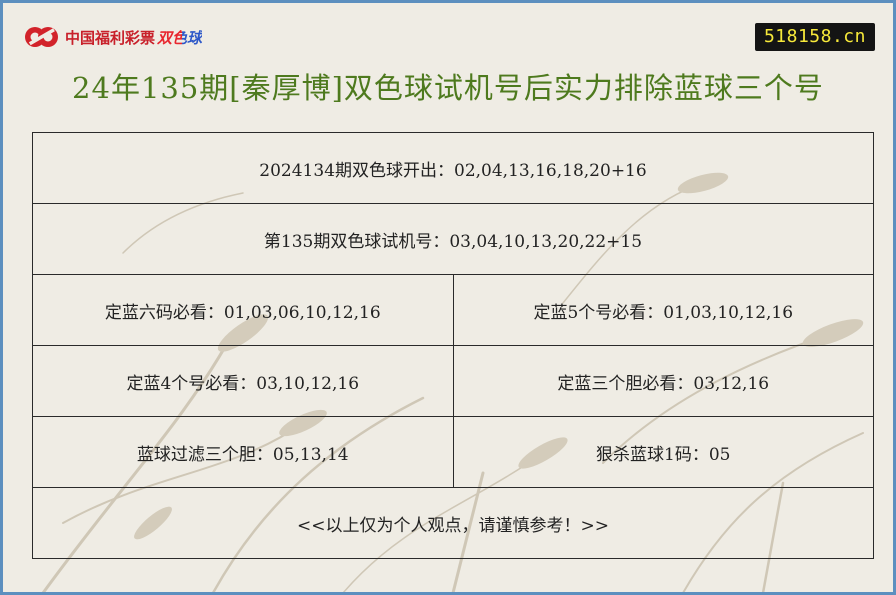 The image size is (896, 595). I want to click on table-row: <<以上仅为个人观点，请谨慎参考！>>, so click(453, 523).